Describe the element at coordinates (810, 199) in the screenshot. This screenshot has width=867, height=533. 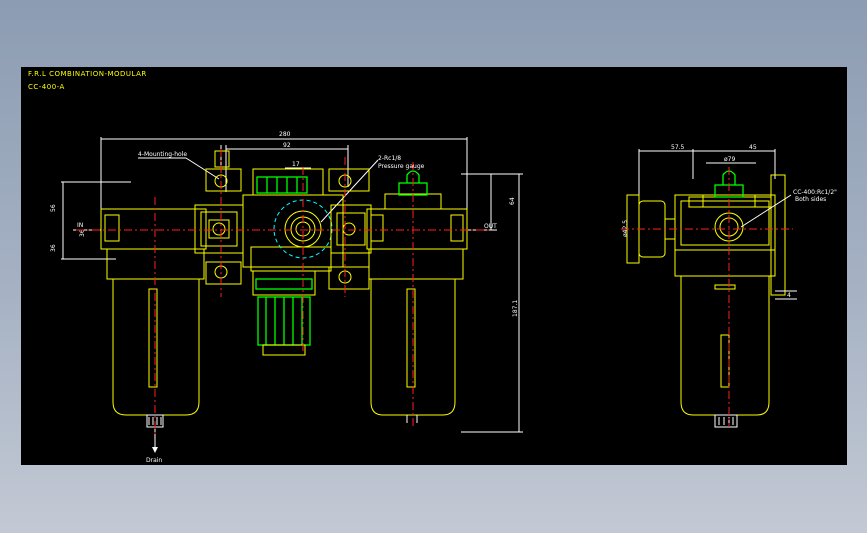
I see `port-note-sublabel: Both sides` at that location.